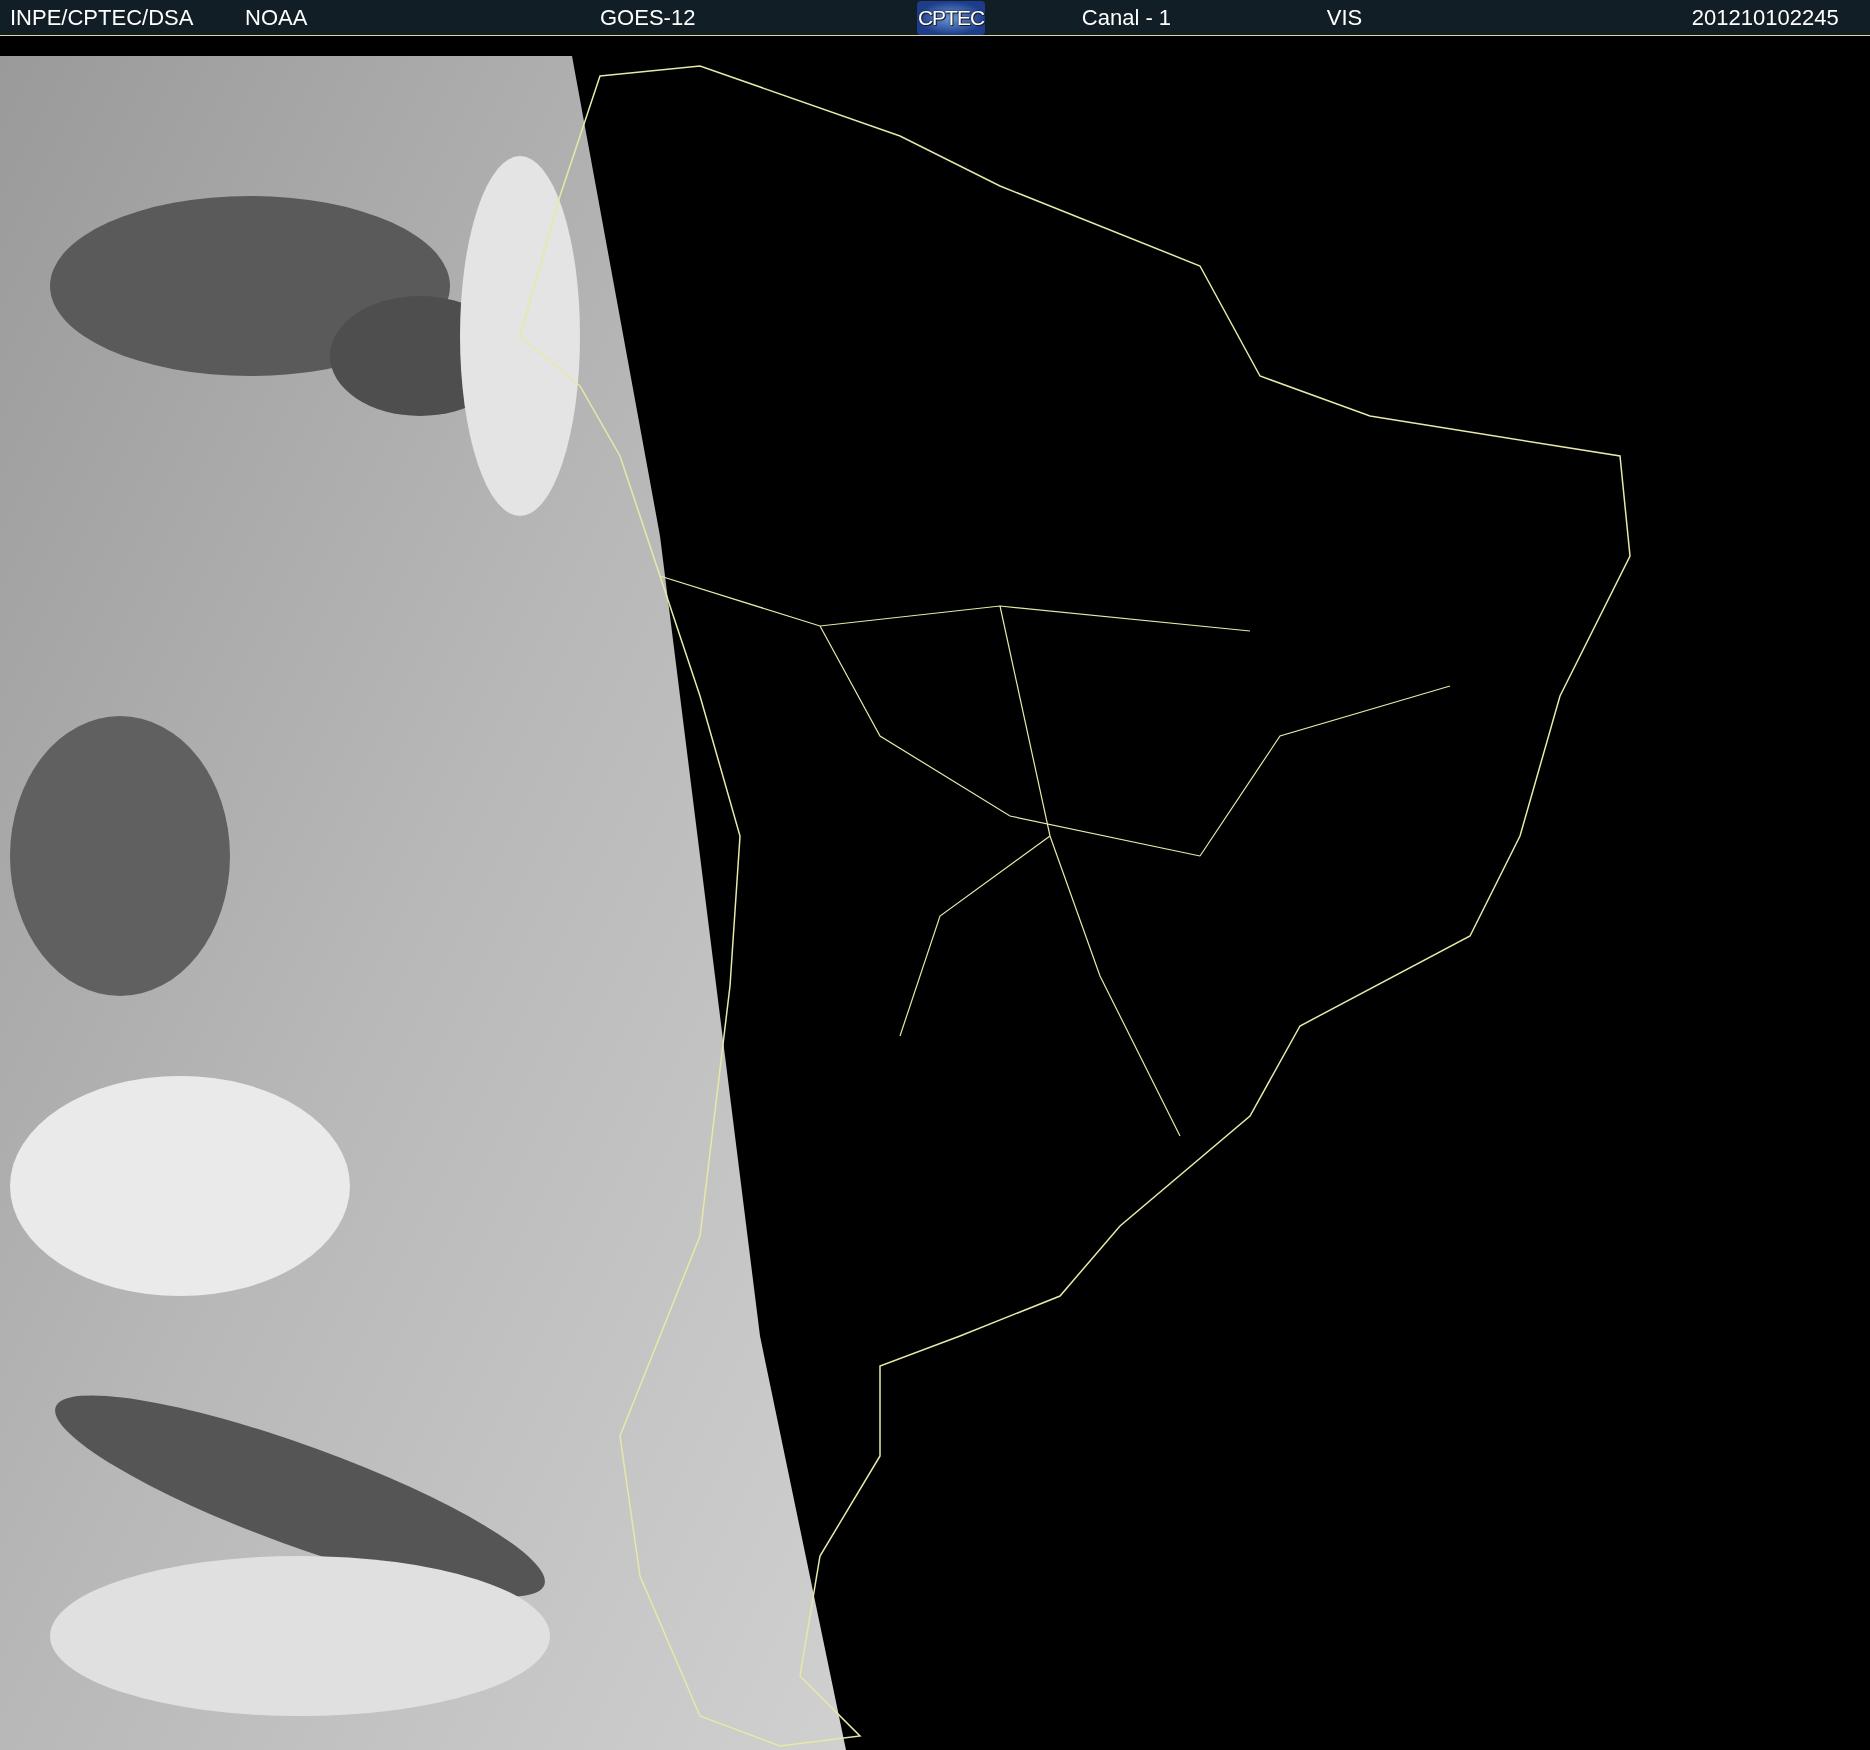  What do you see at coordinates (951, 17) in the screenshot?
I see `logo: CPTEC` at bounding box center [951, 17].